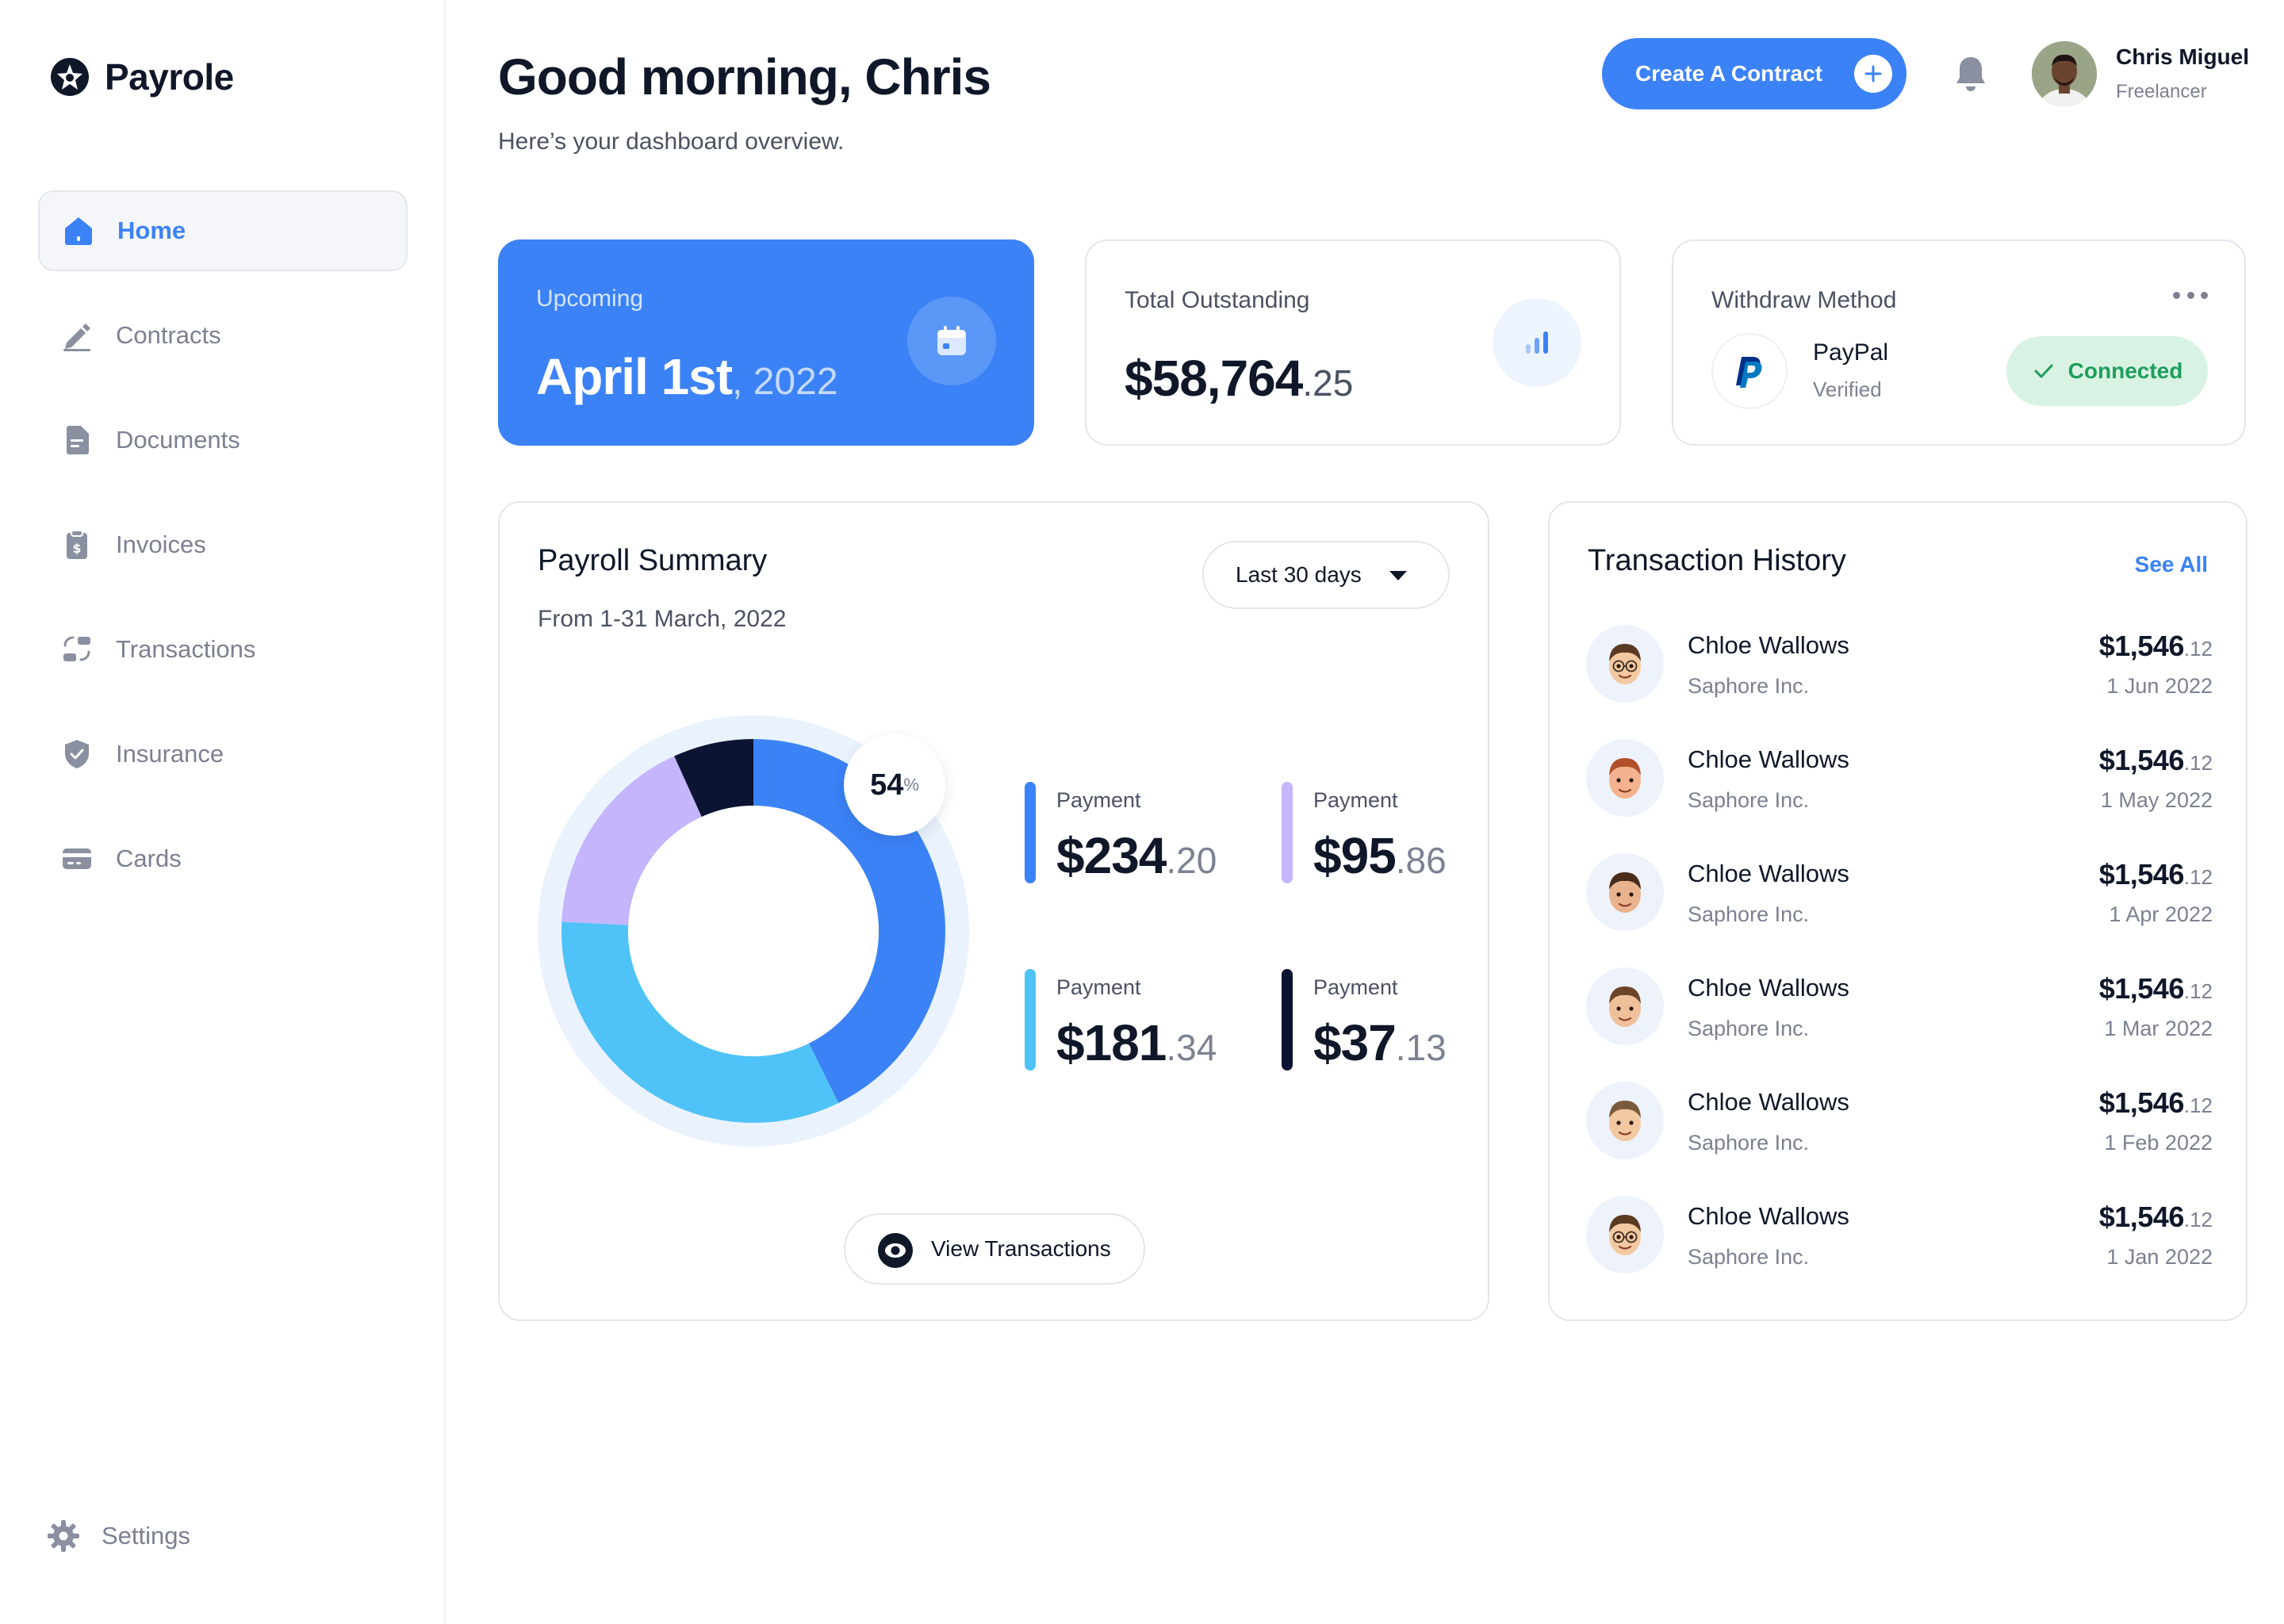 This screenshot has width=2284, height=1624. What do you see at coordinates (2156, 800) in the screenshot?
I see `transaction-date: 1 May 2022` at bounding box center [2156, 800].